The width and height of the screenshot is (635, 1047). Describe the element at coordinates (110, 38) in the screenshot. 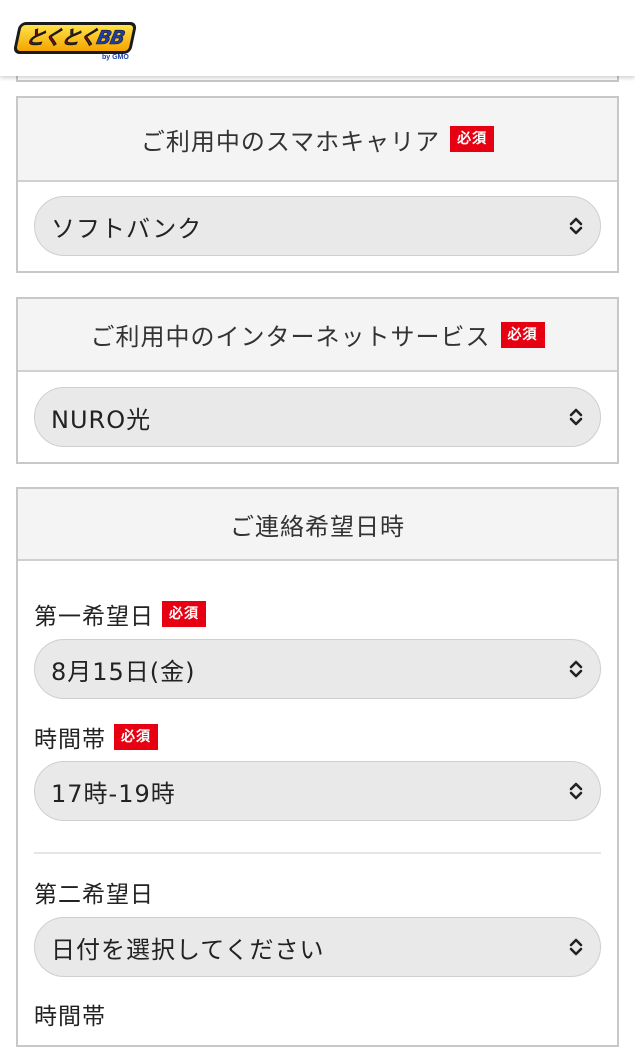

I see `logo-text-bb: BB` at that location.